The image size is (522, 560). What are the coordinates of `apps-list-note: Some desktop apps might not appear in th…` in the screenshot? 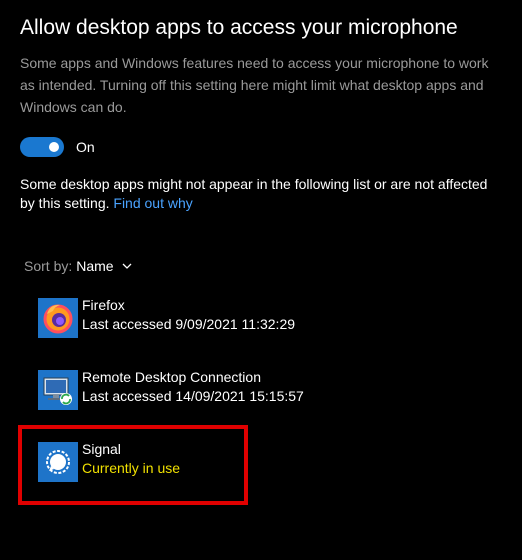 It's located at (255, 194).